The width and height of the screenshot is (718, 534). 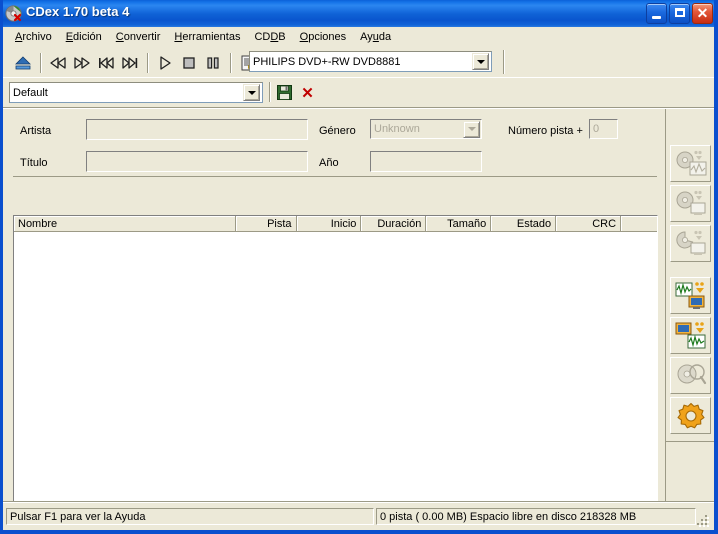 What do you see at coordinates (459, 224) in the screenshot?
I see `column-header-tamano: Tamaño` at bounding box center [459, 224].